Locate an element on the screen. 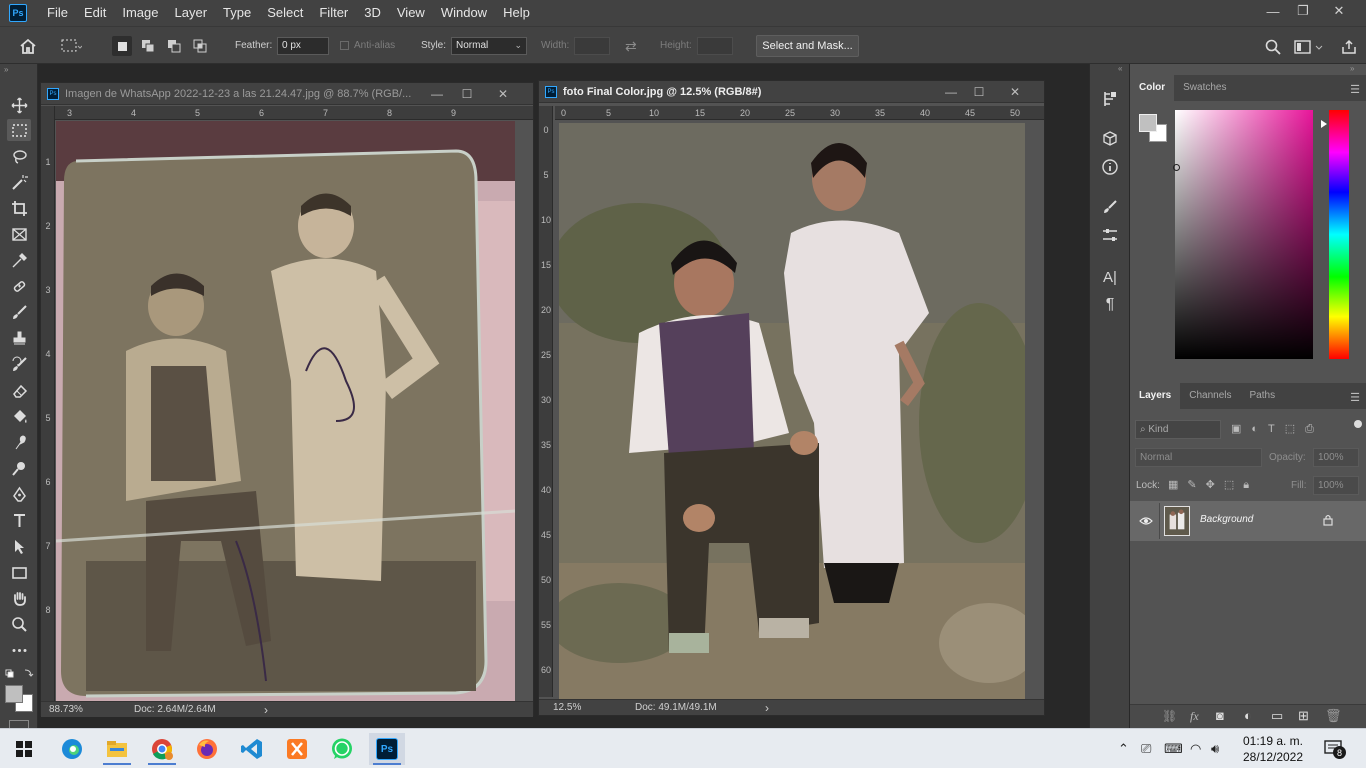 The height and width of the screenshot is (768, 1366). pen-tool-icon is located at coordinates (19, 494).